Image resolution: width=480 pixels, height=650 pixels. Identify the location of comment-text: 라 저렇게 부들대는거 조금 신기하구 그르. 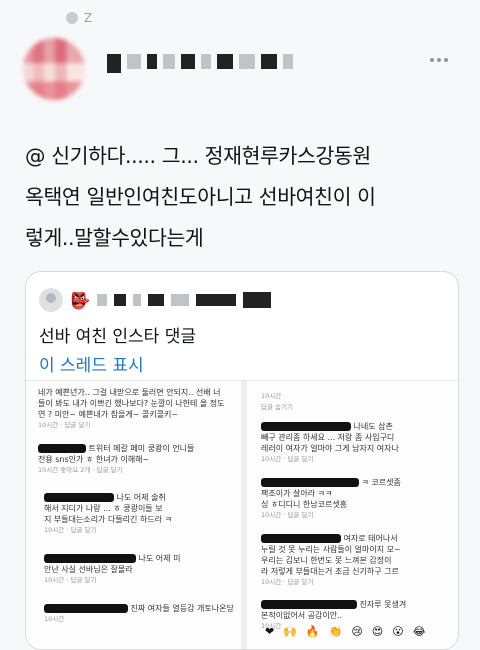
(330, 571).